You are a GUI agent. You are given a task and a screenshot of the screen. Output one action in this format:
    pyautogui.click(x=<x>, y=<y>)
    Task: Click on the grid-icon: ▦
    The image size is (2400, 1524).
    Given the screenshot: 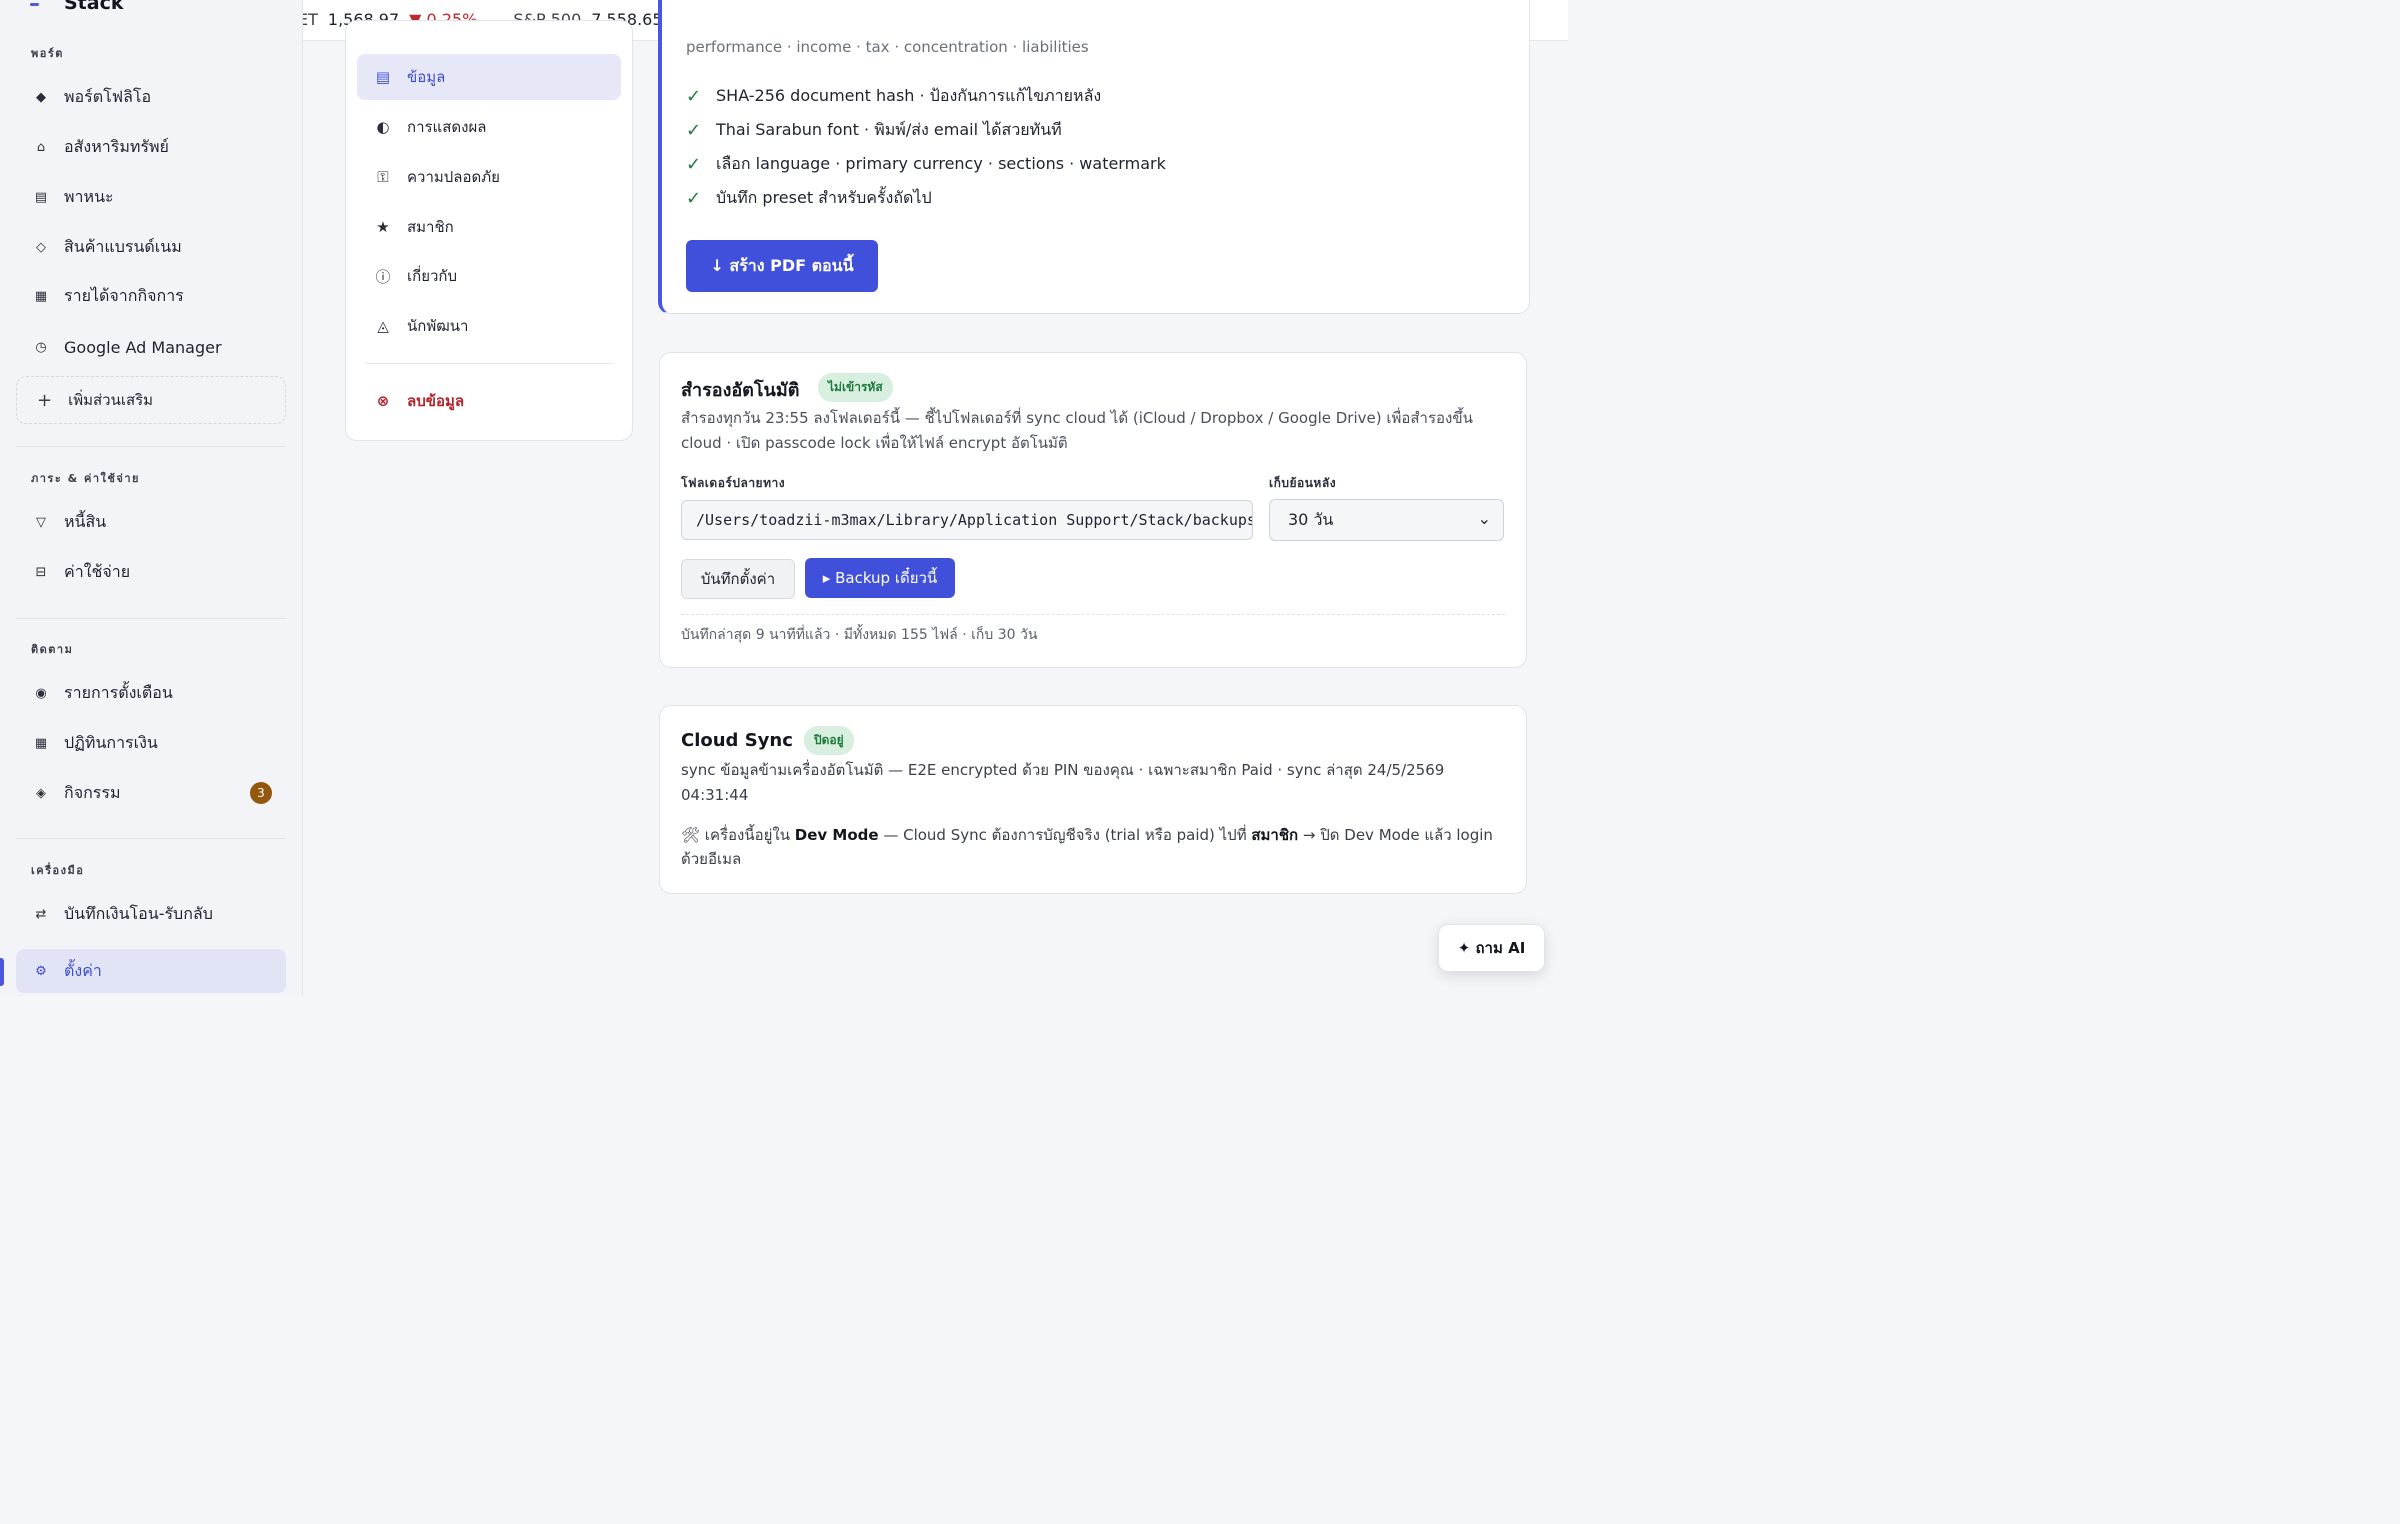 What is the action you would take?
    pyautogui.click(x=41, y=296)
    